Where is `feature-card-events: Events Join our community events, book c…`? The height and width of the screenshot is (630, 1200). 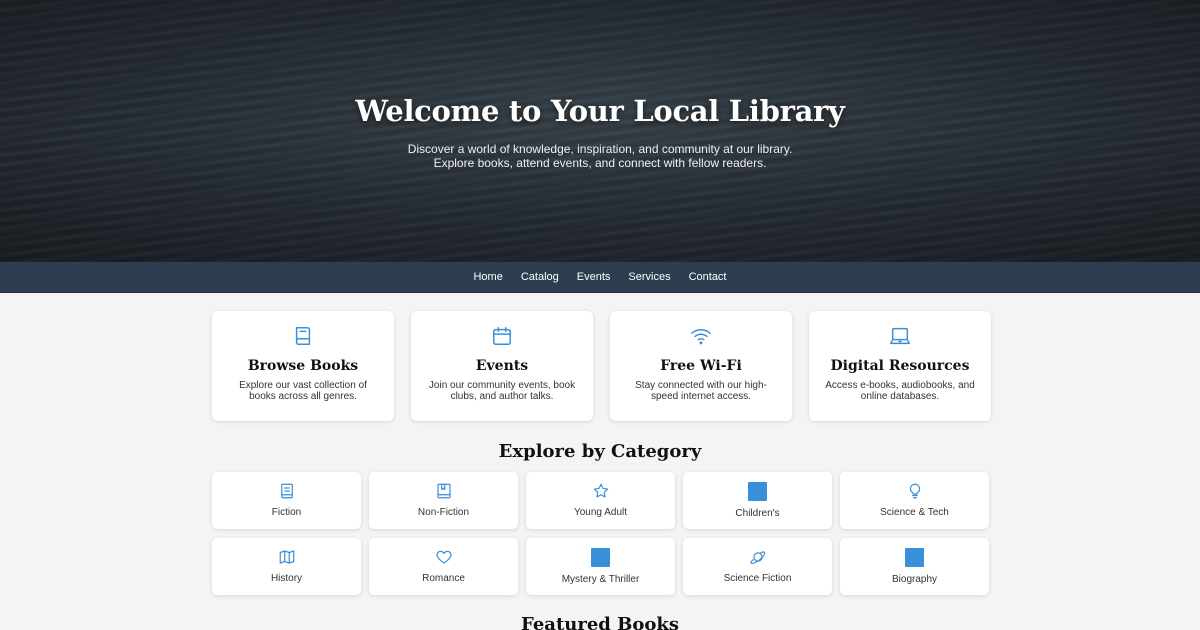
feature-card-events: Events Join our community events, book c… is located at coordinates (502, 366).